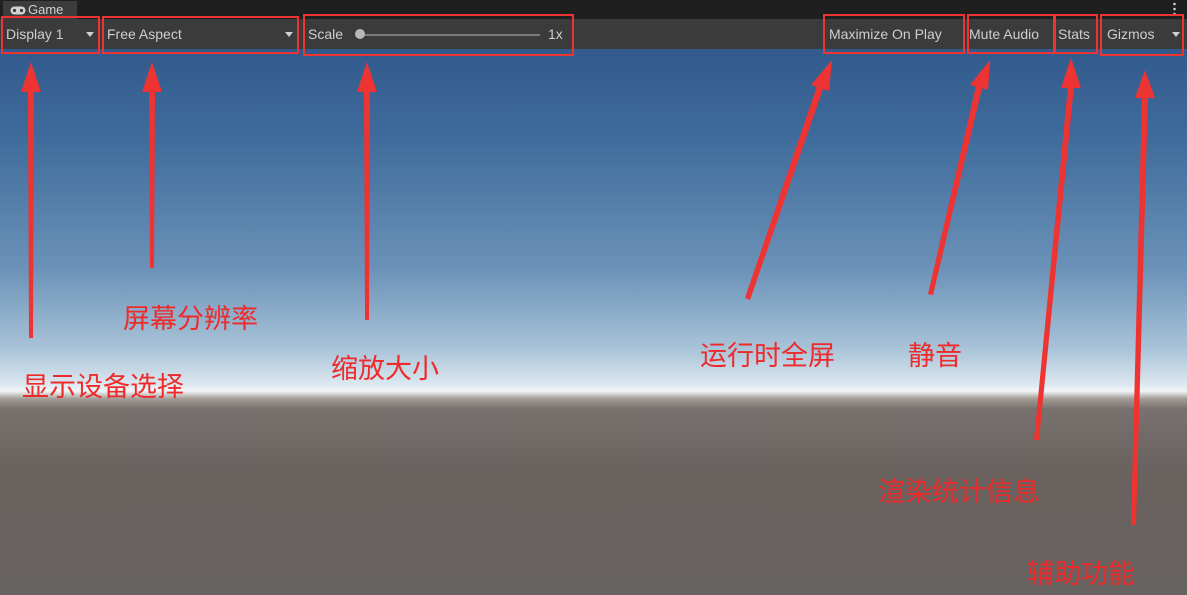 The height and width of the screenshot is (595, 1187). What do you see at coordinates (1142, 35) in the screenshot?
I see `highlight-gizmos-box` at bounding box center [1142, 35].